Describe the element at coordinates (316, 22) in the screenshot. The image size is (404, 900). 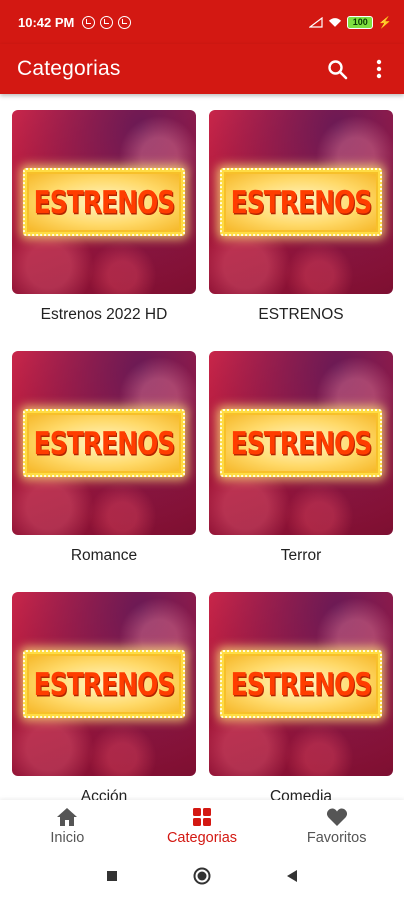
I see `signal-icon` at that location.